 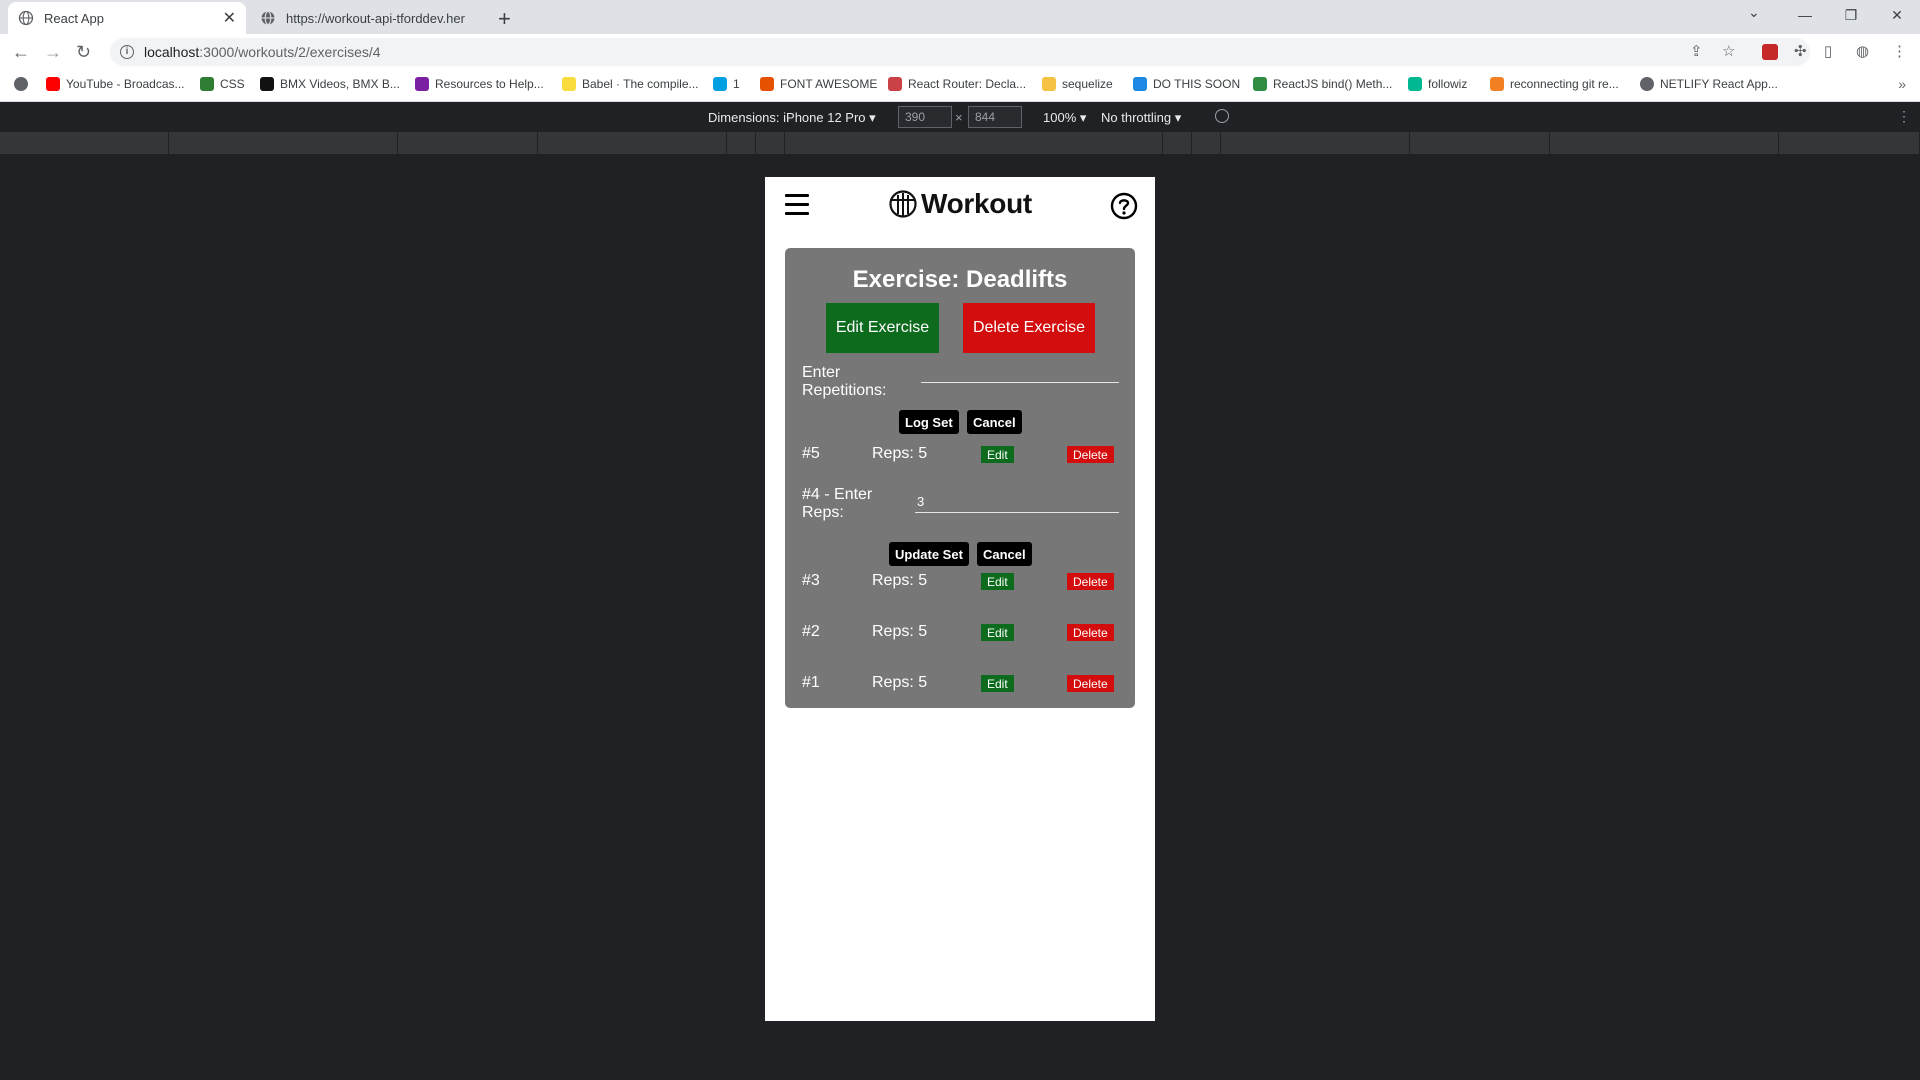 What do you see at coordinates (960, 454) in the screenshot?
I see `set-row: #5 Reps: 5 Edit Delete` at bounding box center [960, 454].